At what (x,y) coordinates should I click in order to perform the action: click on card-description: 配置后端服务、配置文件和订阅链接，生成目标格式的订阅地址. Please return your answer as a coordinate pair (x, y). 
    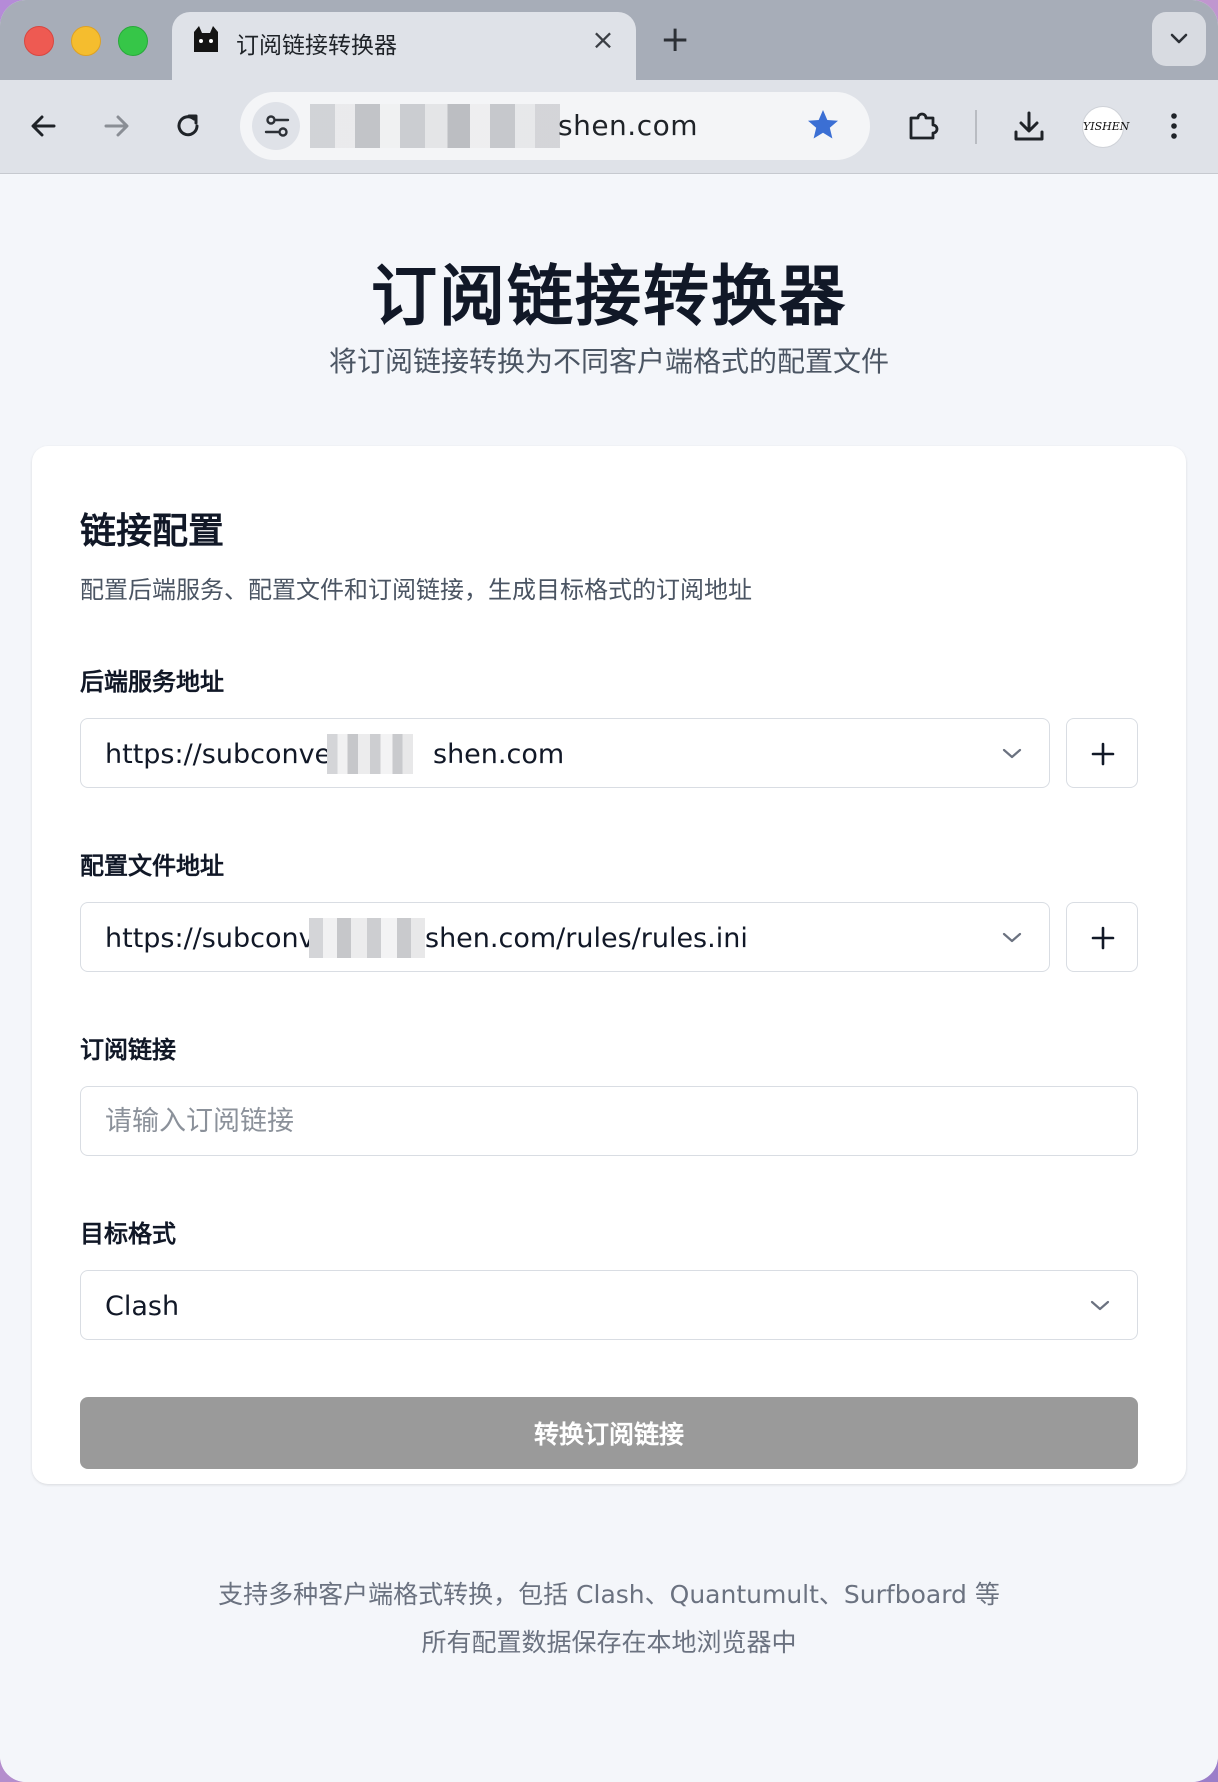
    Looking at the image, I should click on (416, 590).